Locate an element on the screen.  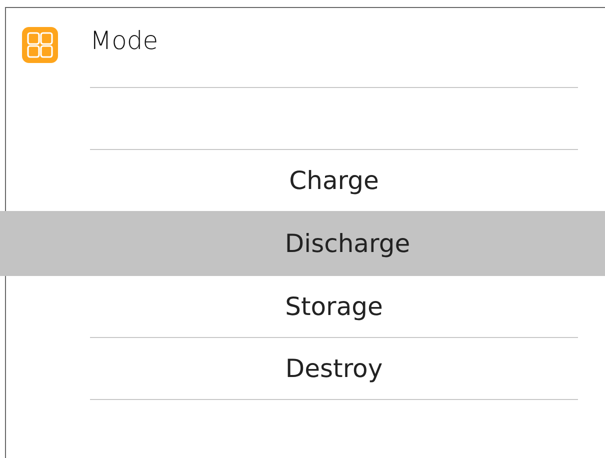
grid-icon is located at coordinates (40, 44).